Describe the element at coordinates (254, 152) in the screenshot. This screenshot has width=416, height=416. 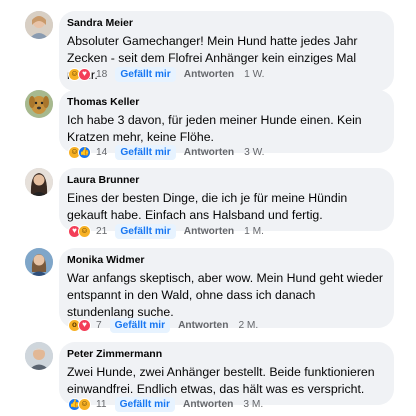
I see `comment-timestamp: 3 W.` at that location.